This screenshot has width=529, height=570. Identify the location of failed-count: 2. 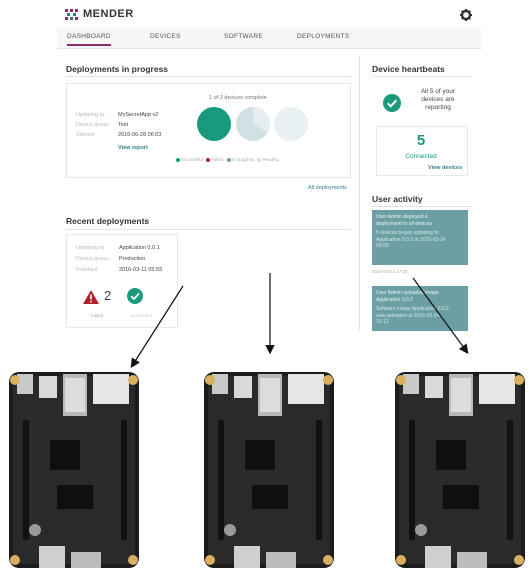
(108, 295).